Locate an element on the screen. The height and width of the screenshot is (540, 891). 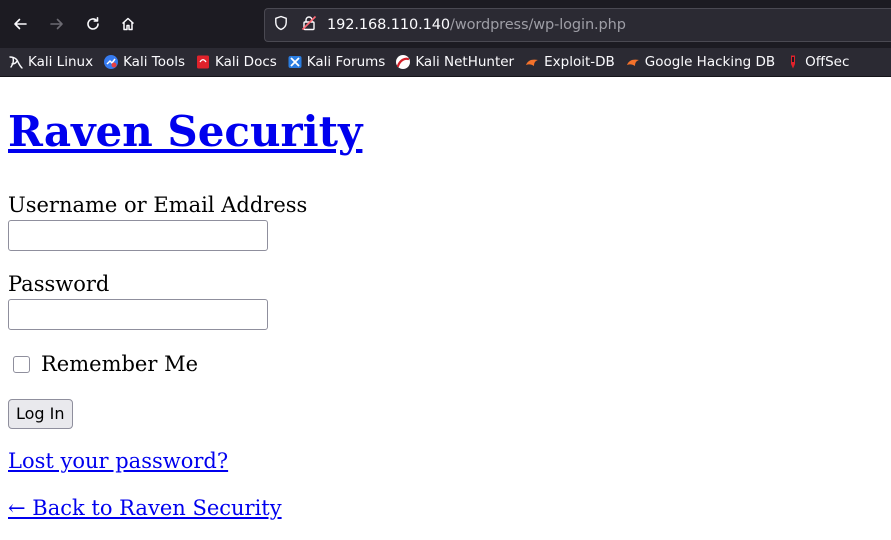
offsec-icon is located at coordinates (793, 62).